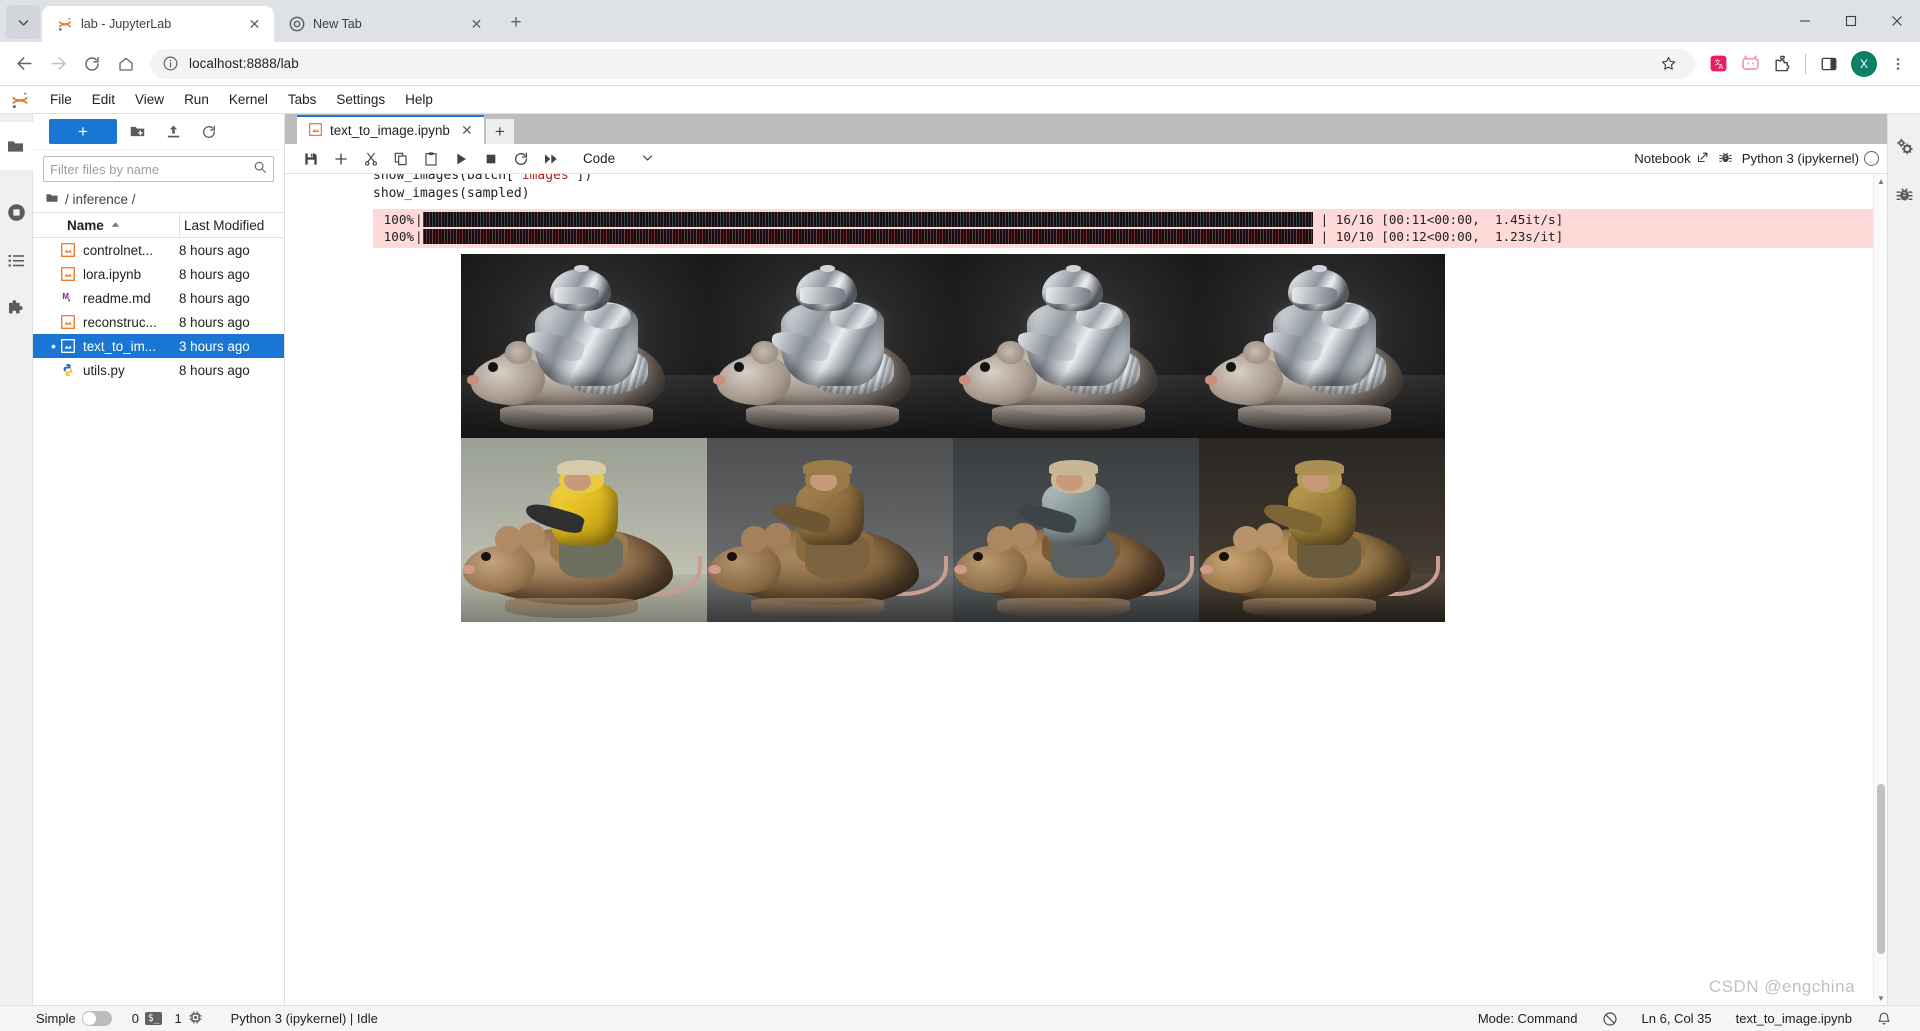 Image resolution: width=1920 pixels, height=1031 pixels. What do you see at coordinates (1851, 21) in the screenshot?
I see `window-maximize-button` at bounding box center [1851, 21].